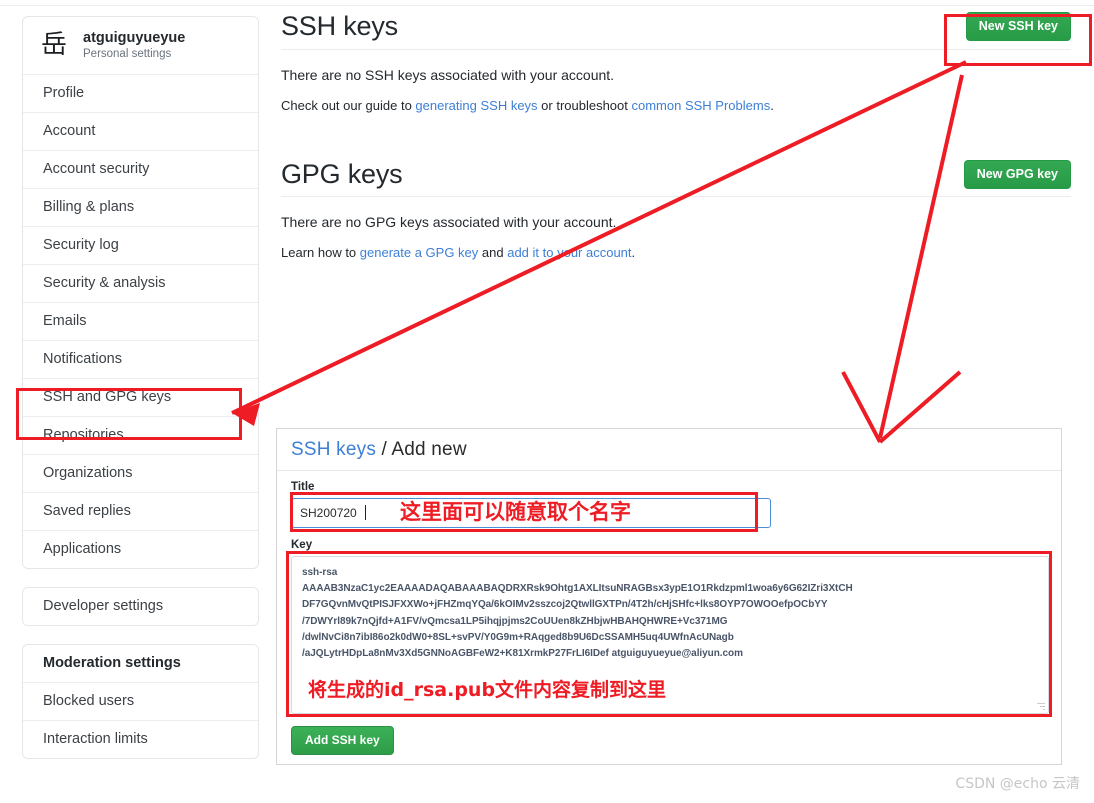 This screenshot has height=803, width=1094. What do you see at coordinates (303, 487) in the screenshot?
I see `title-field-label: Title` at bounding box center [303, 487].